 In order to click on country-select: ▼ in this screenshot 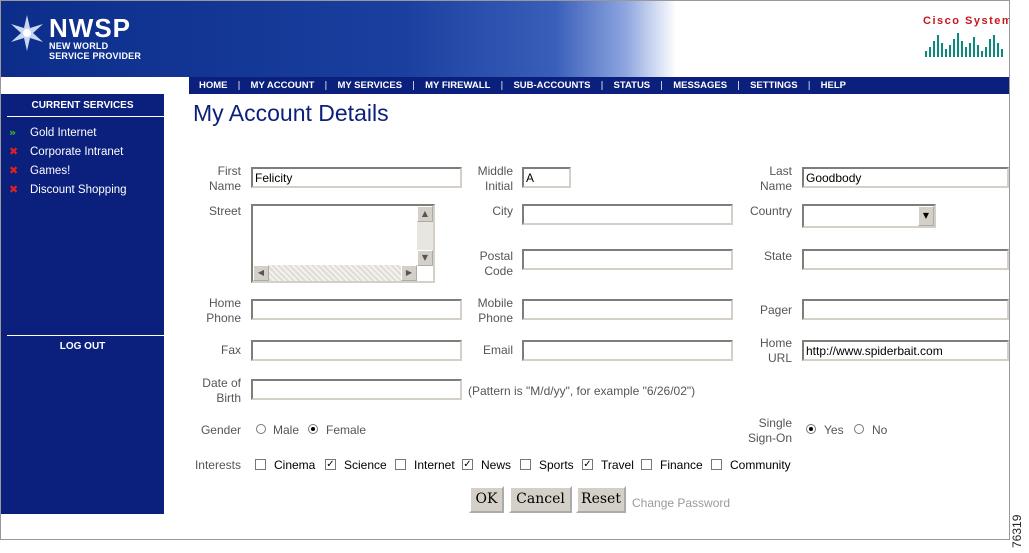, I will do `click(869, 216)`.